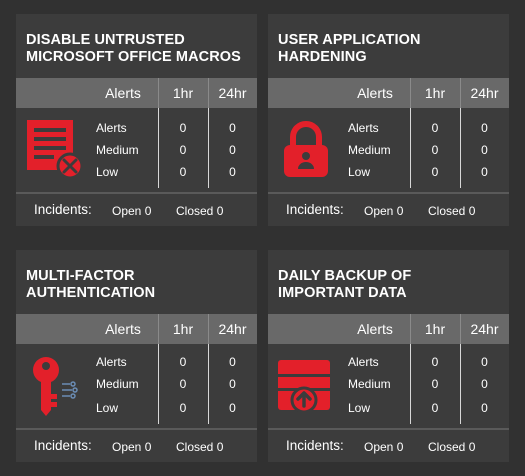 Image resolution: width=525 pixels, height=476 pixels. What do you see at coordinates (345, 276) in the screenshot?
I see `card-title-line-1: DAILY BACKUP OF` at bounding box center [345, 276].